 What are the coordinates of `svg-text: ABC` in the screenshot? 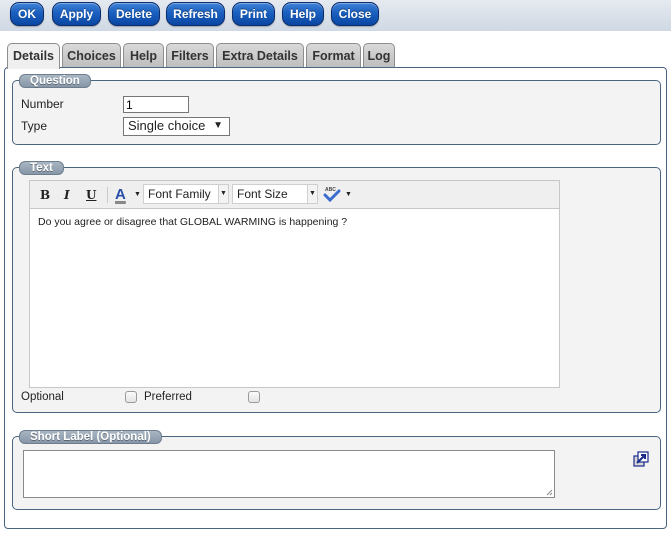 It's located at (330, 190).